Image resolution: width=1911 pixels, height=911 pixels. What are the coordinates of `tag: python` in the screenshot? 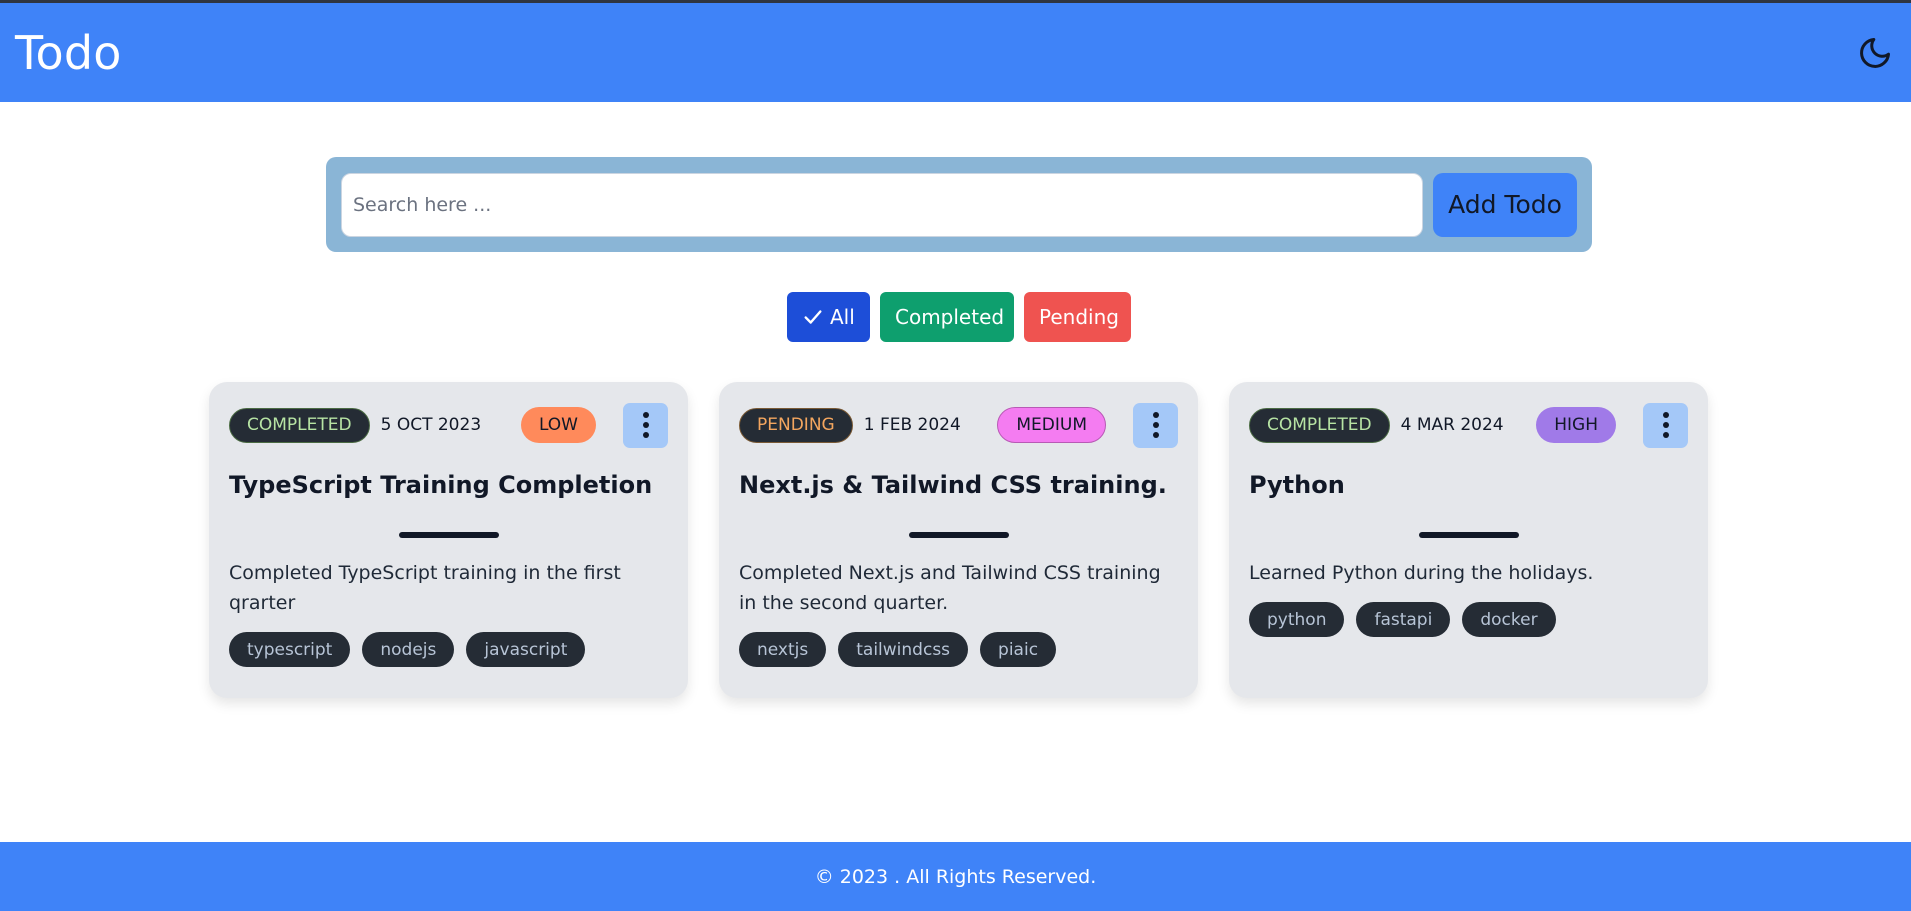 It's located at (1297, 619).